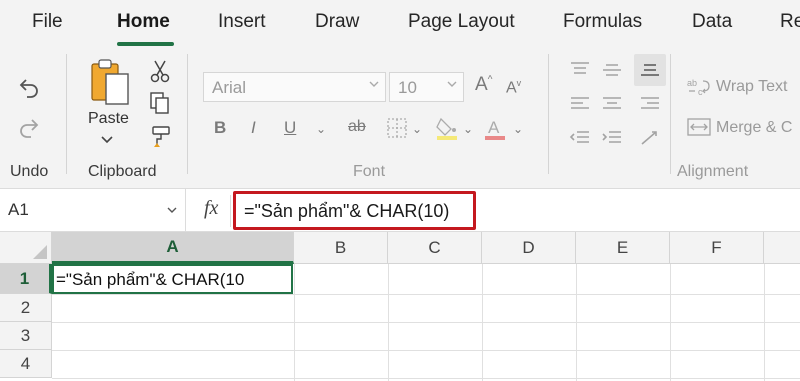 This screenshot has width=800, height=381. I want to click on align-center-icon, so click(612, 104).